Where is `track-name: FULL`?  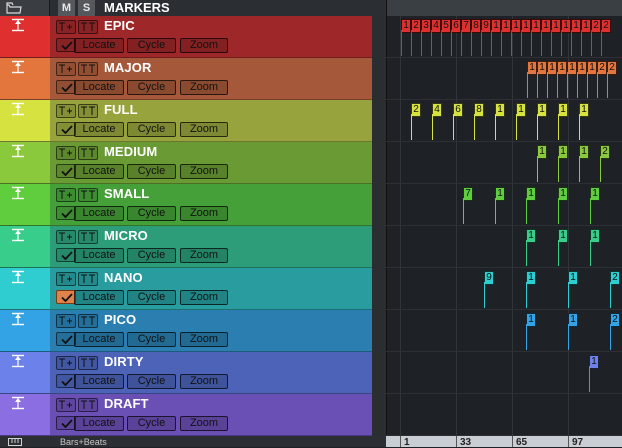 track-name: FULL is located at coordinates (121, 109).